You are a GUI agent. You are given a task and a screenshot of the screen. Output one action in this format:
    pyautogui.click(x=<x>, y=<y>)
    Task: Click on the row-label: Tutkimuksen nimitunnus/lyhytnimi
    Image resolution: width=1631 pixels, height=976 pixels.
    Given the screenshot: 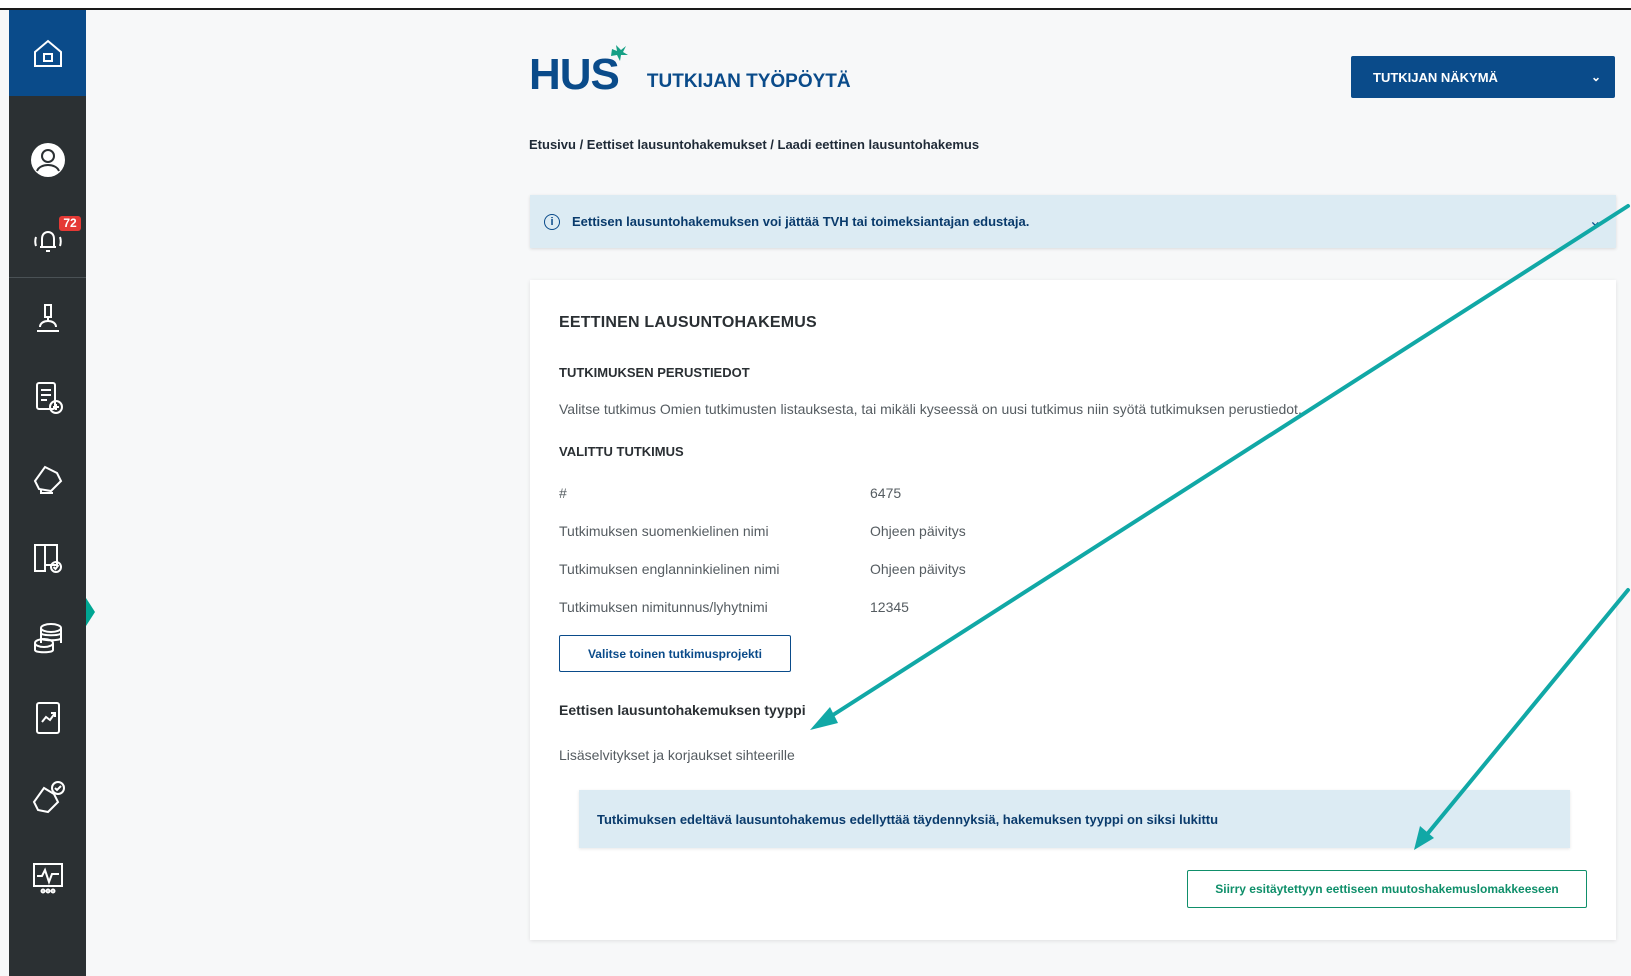 What is the action you would take?
    pyautogui.click(x=663, y=607)
    